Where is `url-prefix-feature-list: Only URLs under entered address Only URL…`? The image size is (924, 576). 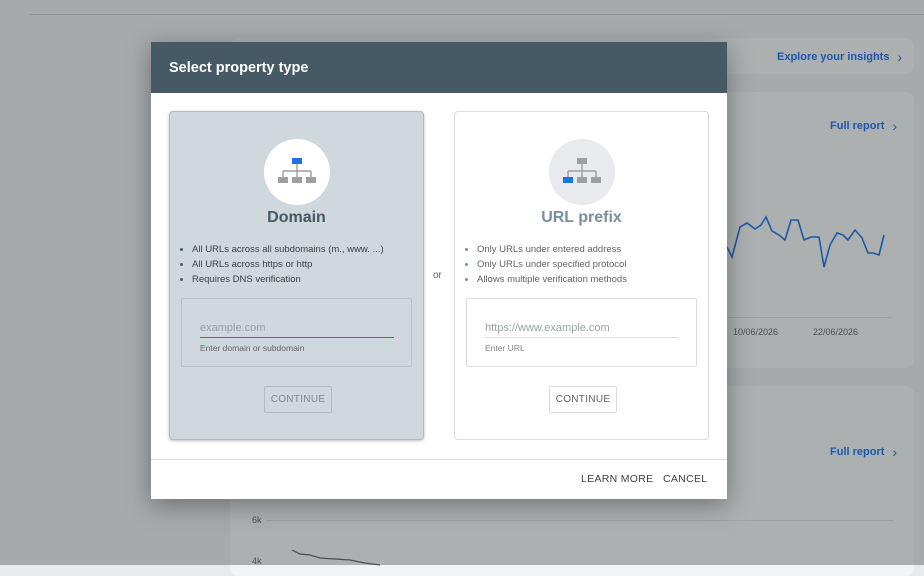 url-prefix-feature-list: Only URLs under entered address Only URL… is located at coordinates (546, 264).